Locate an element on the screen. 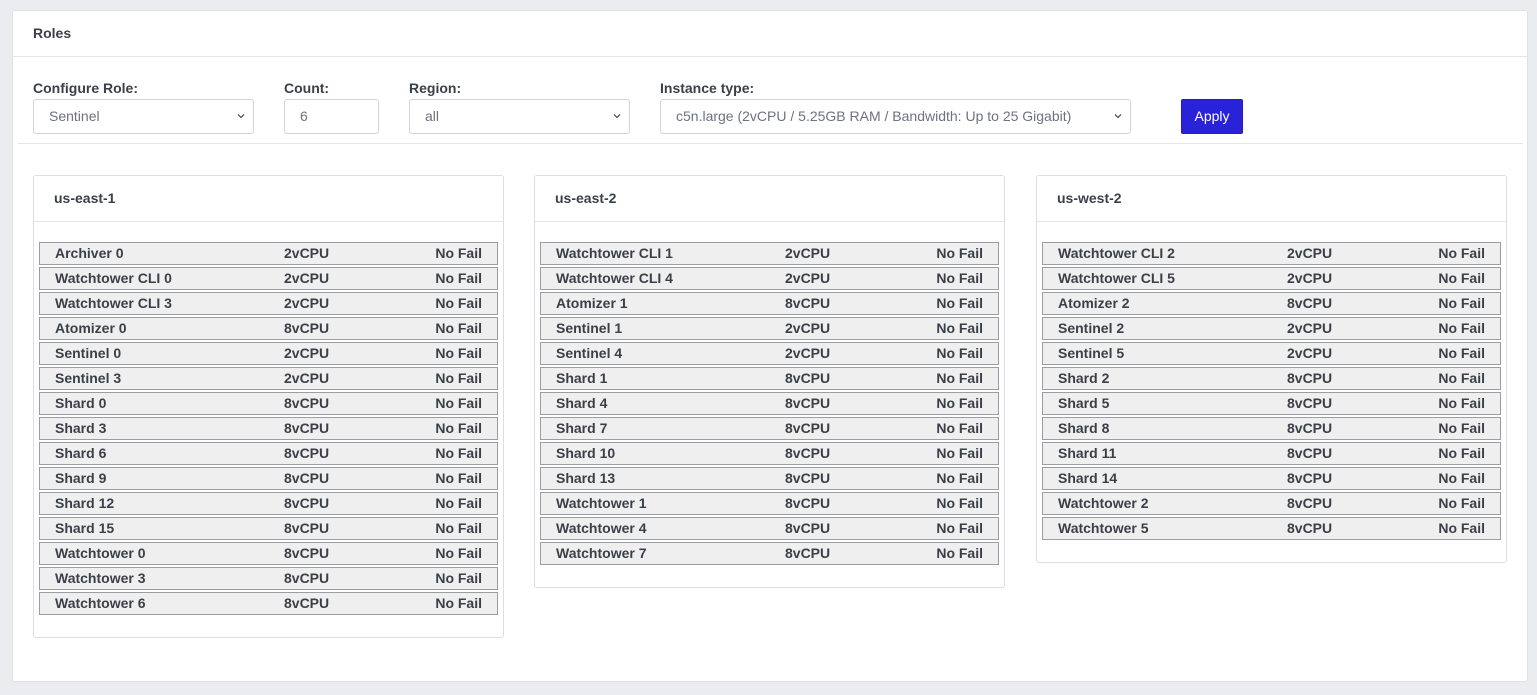  role-row: Watchtower 7 8vCPU No Fail is located at coordinates (769, 553).